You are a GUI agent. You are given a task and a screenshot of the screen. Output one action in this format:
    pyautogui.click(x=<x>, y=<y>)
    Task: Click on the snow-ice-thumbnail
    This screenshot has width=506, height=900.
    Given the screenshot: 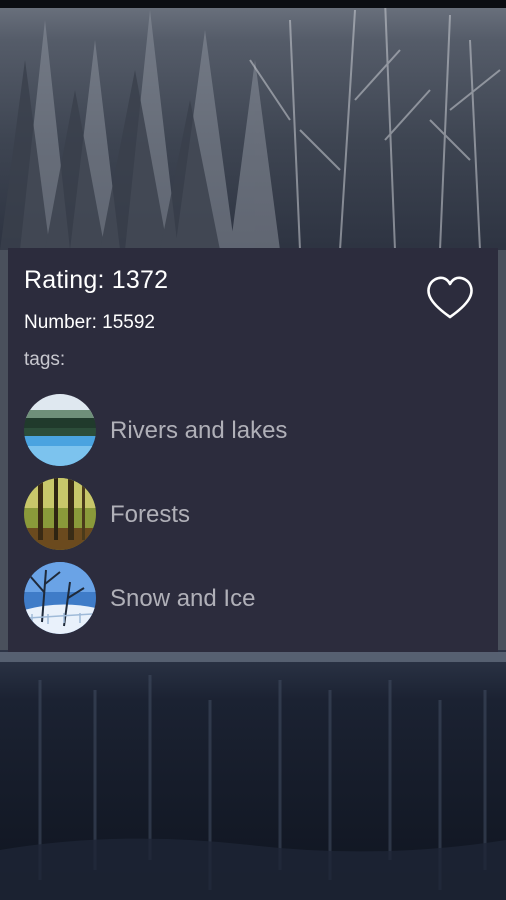 What is the action you would take?
    pyautogui.click(x=60, y=598)
    